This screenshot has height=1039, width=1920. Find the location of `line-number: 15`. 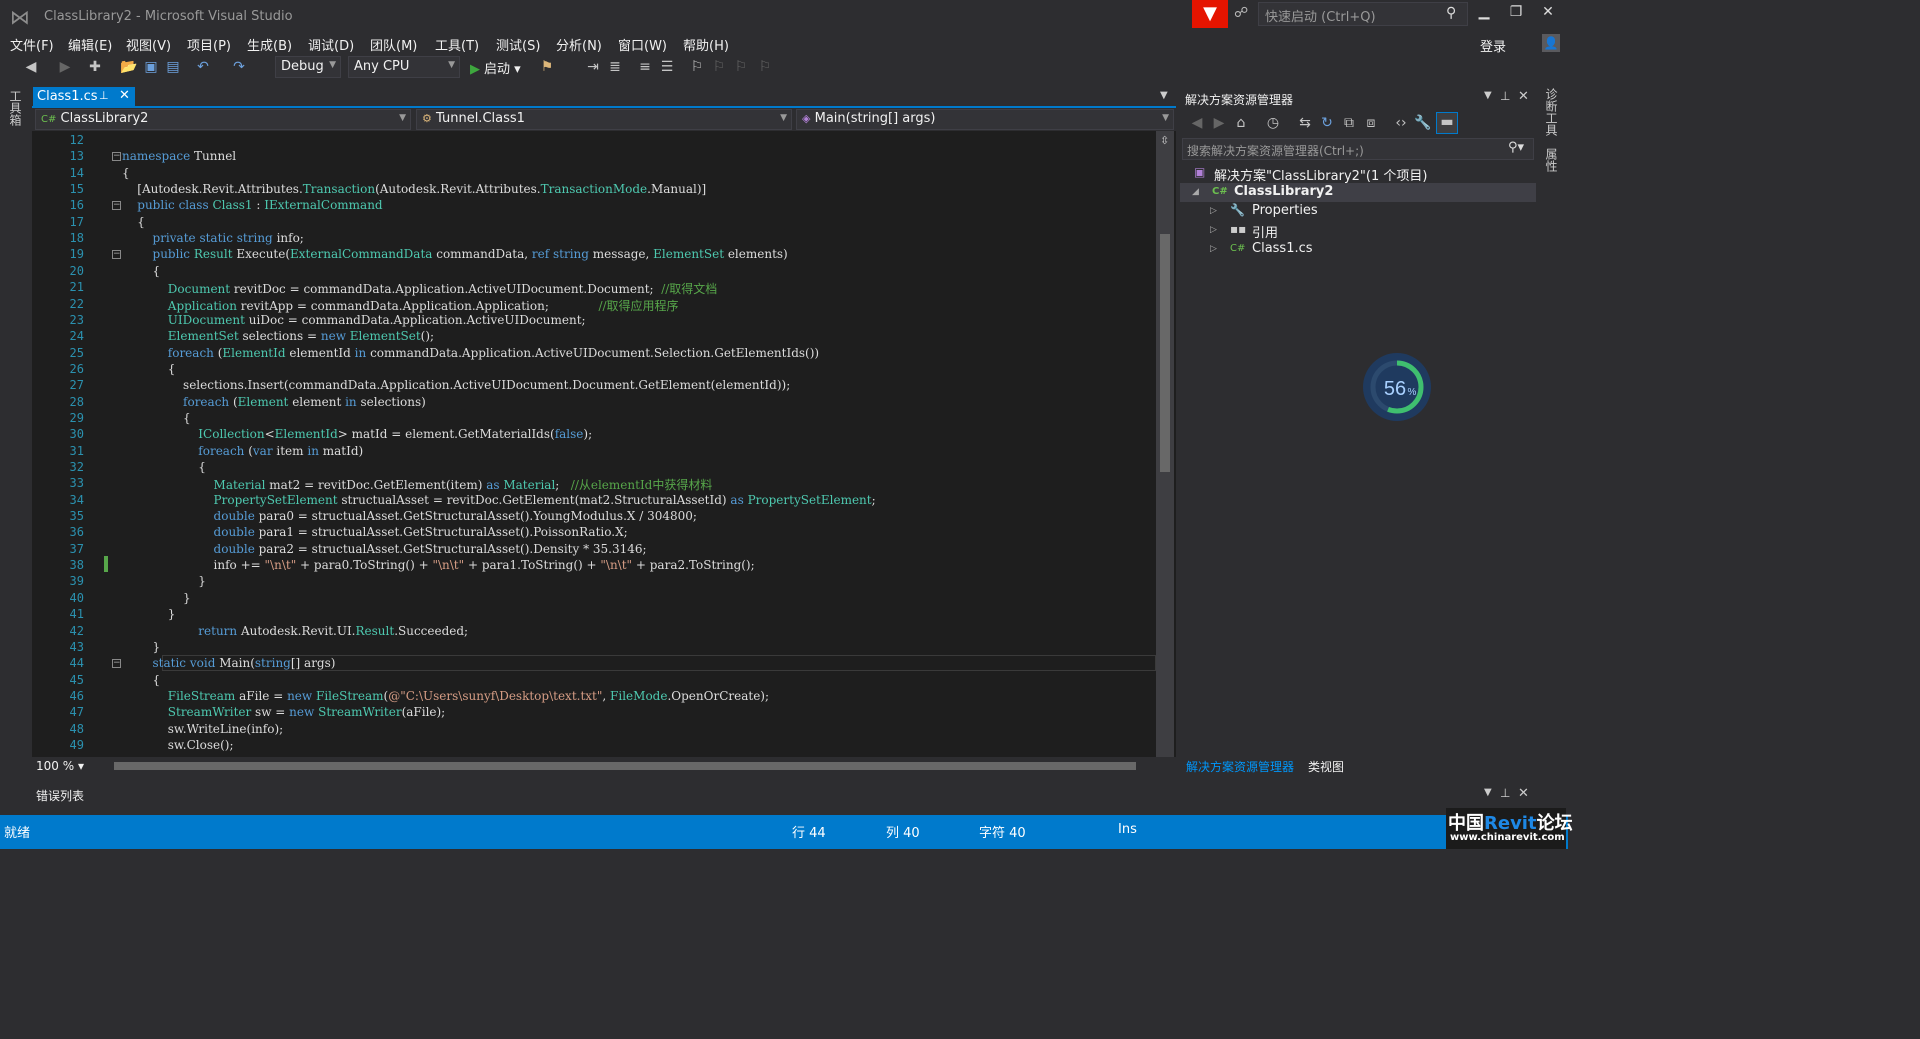

line-number: 15 is located at coordinates (76, 189).